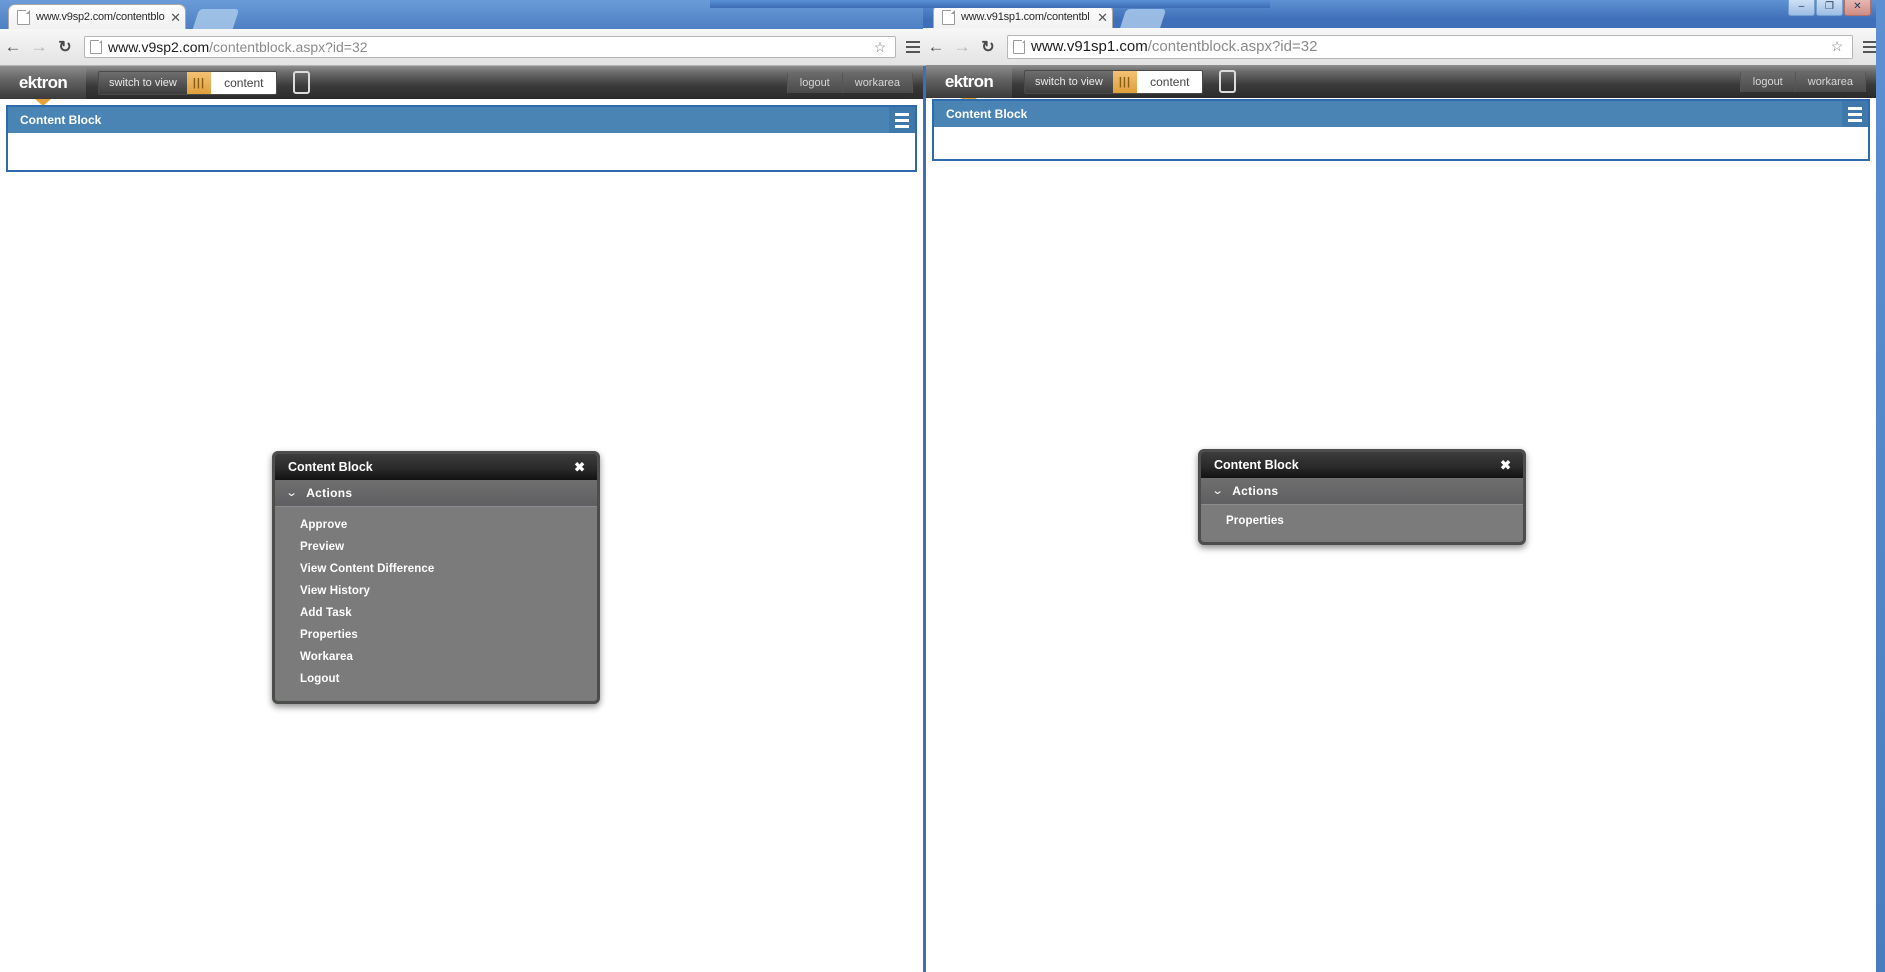  Describe the element at coordinates (436, 657) in the screenshot. I see `menu-item: Workarea` at that location.